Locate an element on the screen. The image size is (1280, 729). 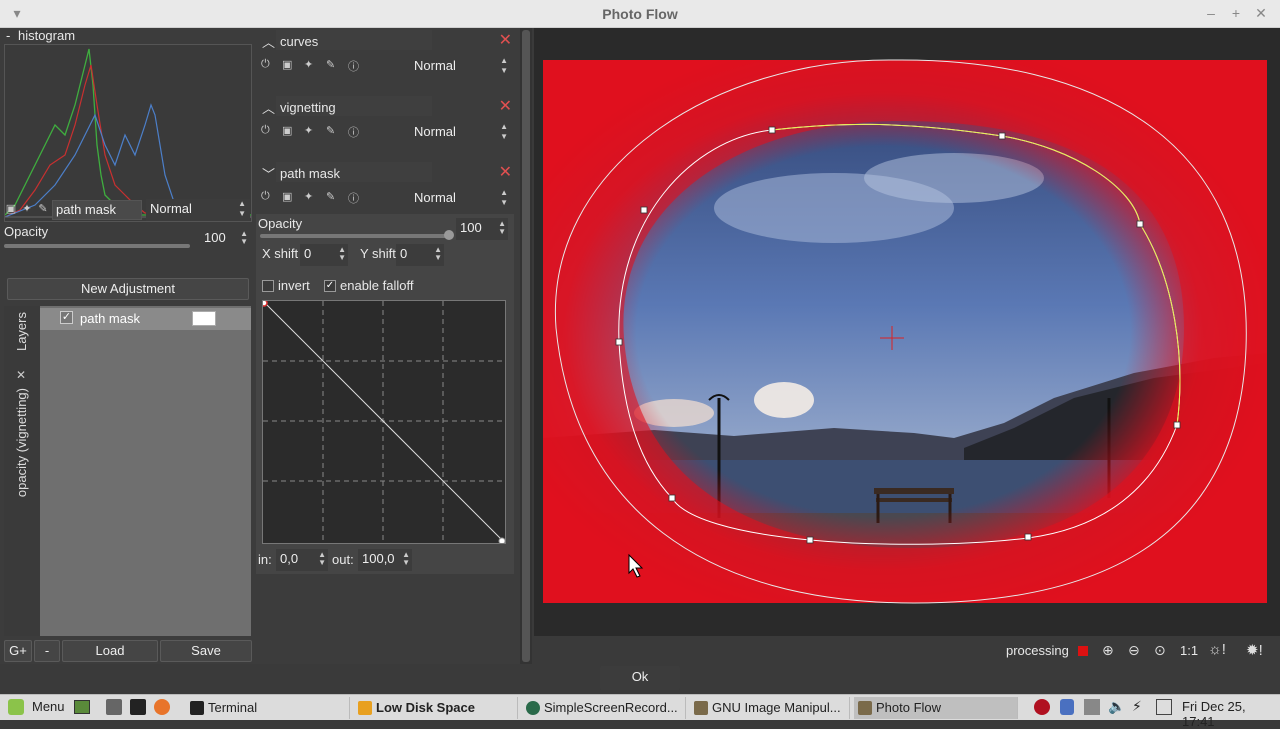
network-icon: ⚡ is located at coordinates (1137, 706).